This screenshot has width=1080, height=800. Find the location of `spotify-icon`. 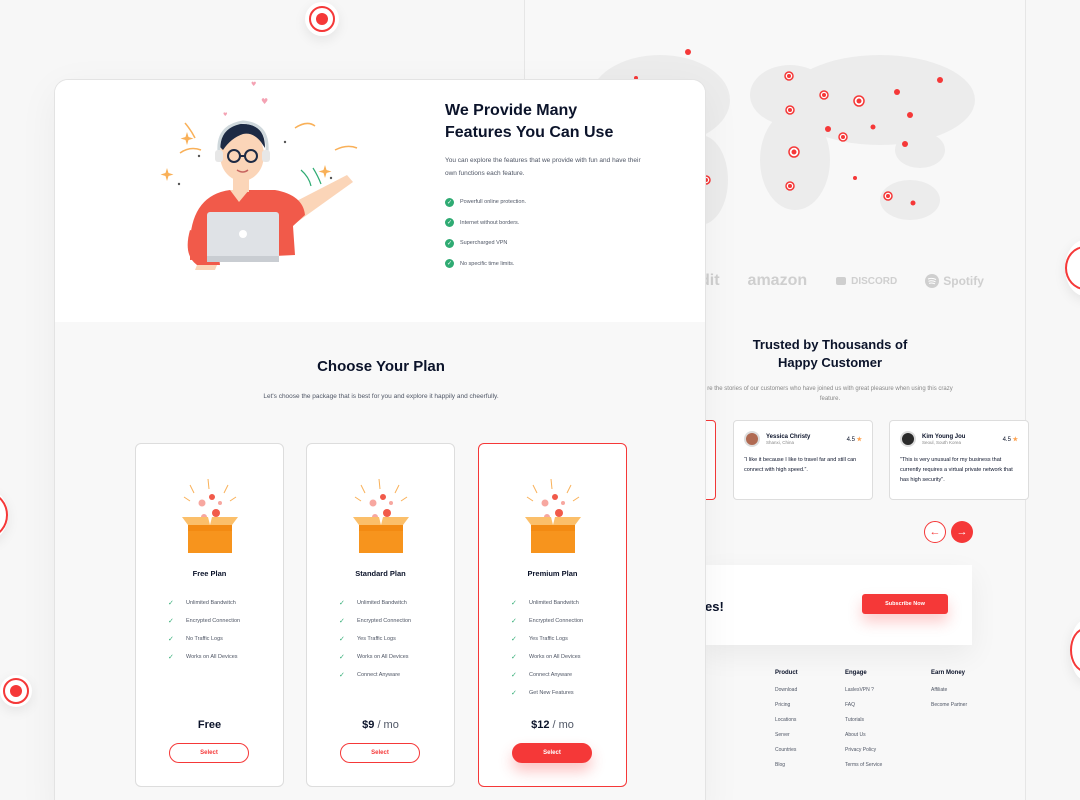

spotify-icon is located at coordinates (932, 281).